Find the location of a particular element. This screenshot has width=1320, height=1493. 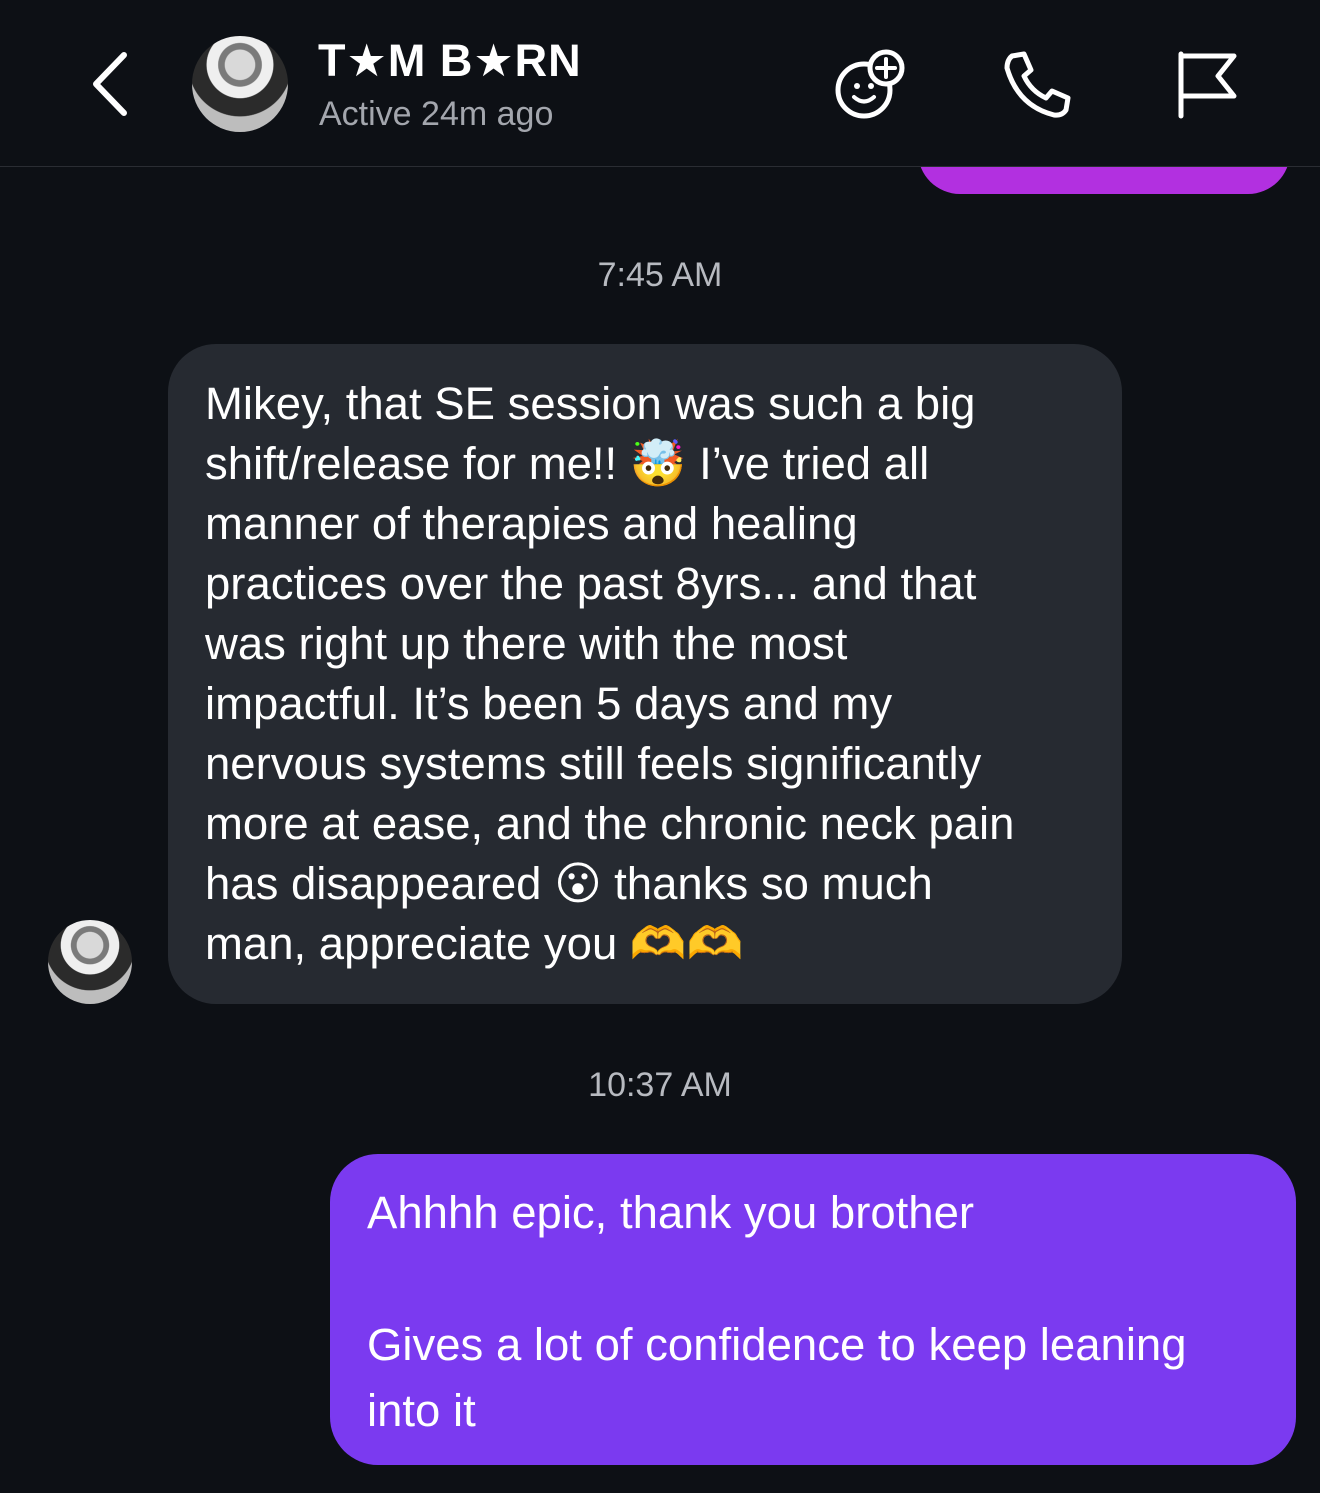

contact-avatar is located at coordinates (240, 84).